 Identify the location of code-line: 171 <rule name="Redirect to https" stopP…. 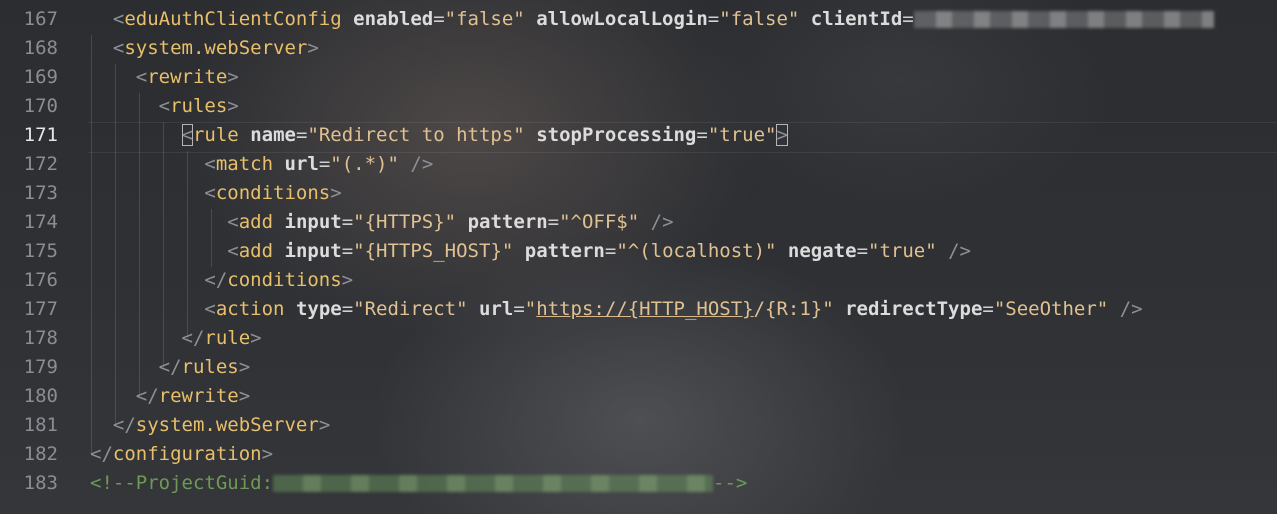
(638, 135).